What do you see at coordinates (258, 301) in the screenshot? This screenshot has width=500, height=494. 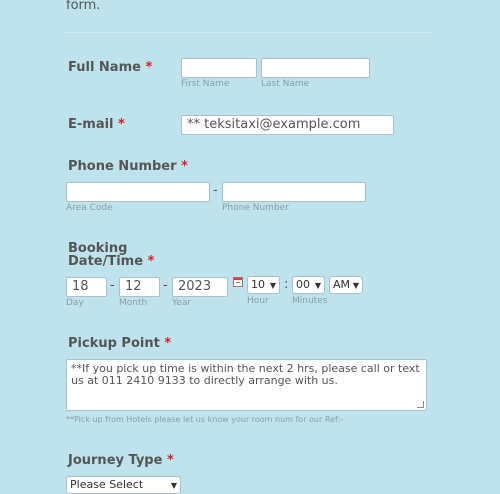 I see `hour-sublabel: Hour` at bounding box center [258, 301].